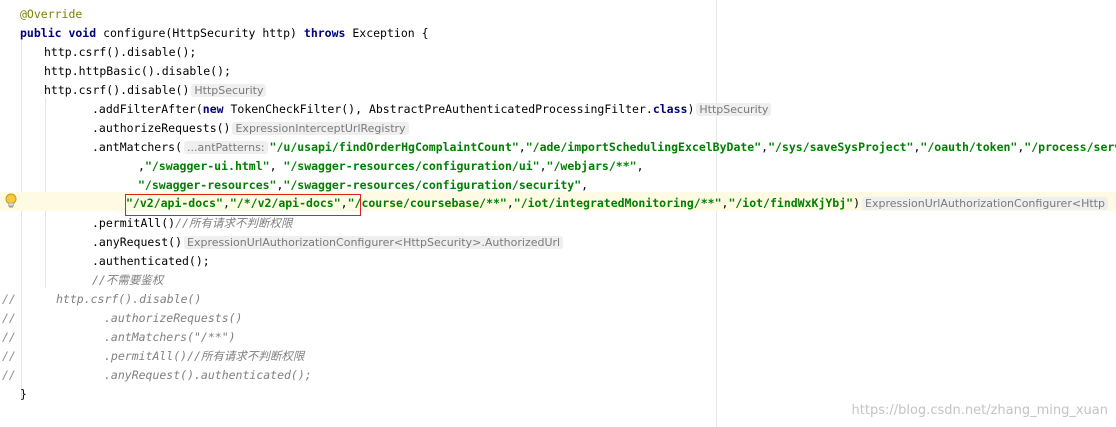 This screenshot has height=427, width=1116. What do you see at coordinates (643, 147) in the screenshot?
I see `string-token: "/ade/importSchedulingExcelByDate"` at bounding box center [643, 147].